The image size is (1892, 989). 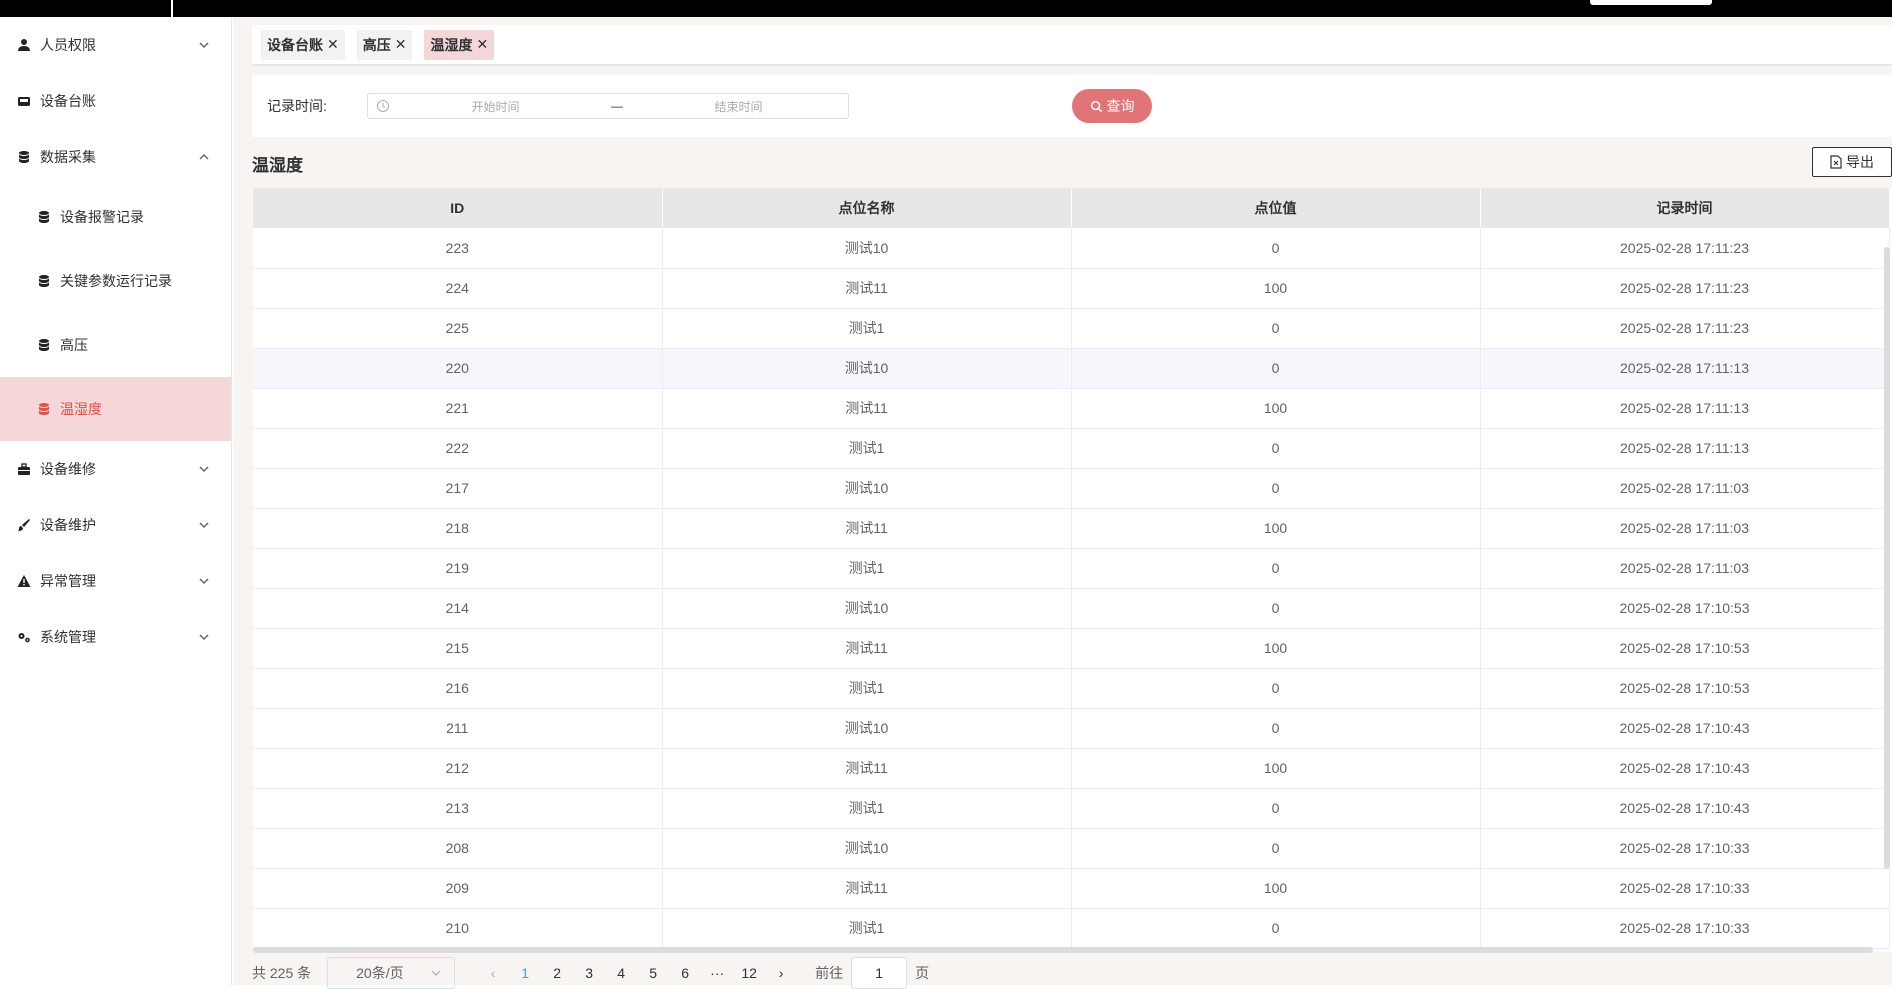 I want to click on next-page-button: ›, so click(x=781, y=973).